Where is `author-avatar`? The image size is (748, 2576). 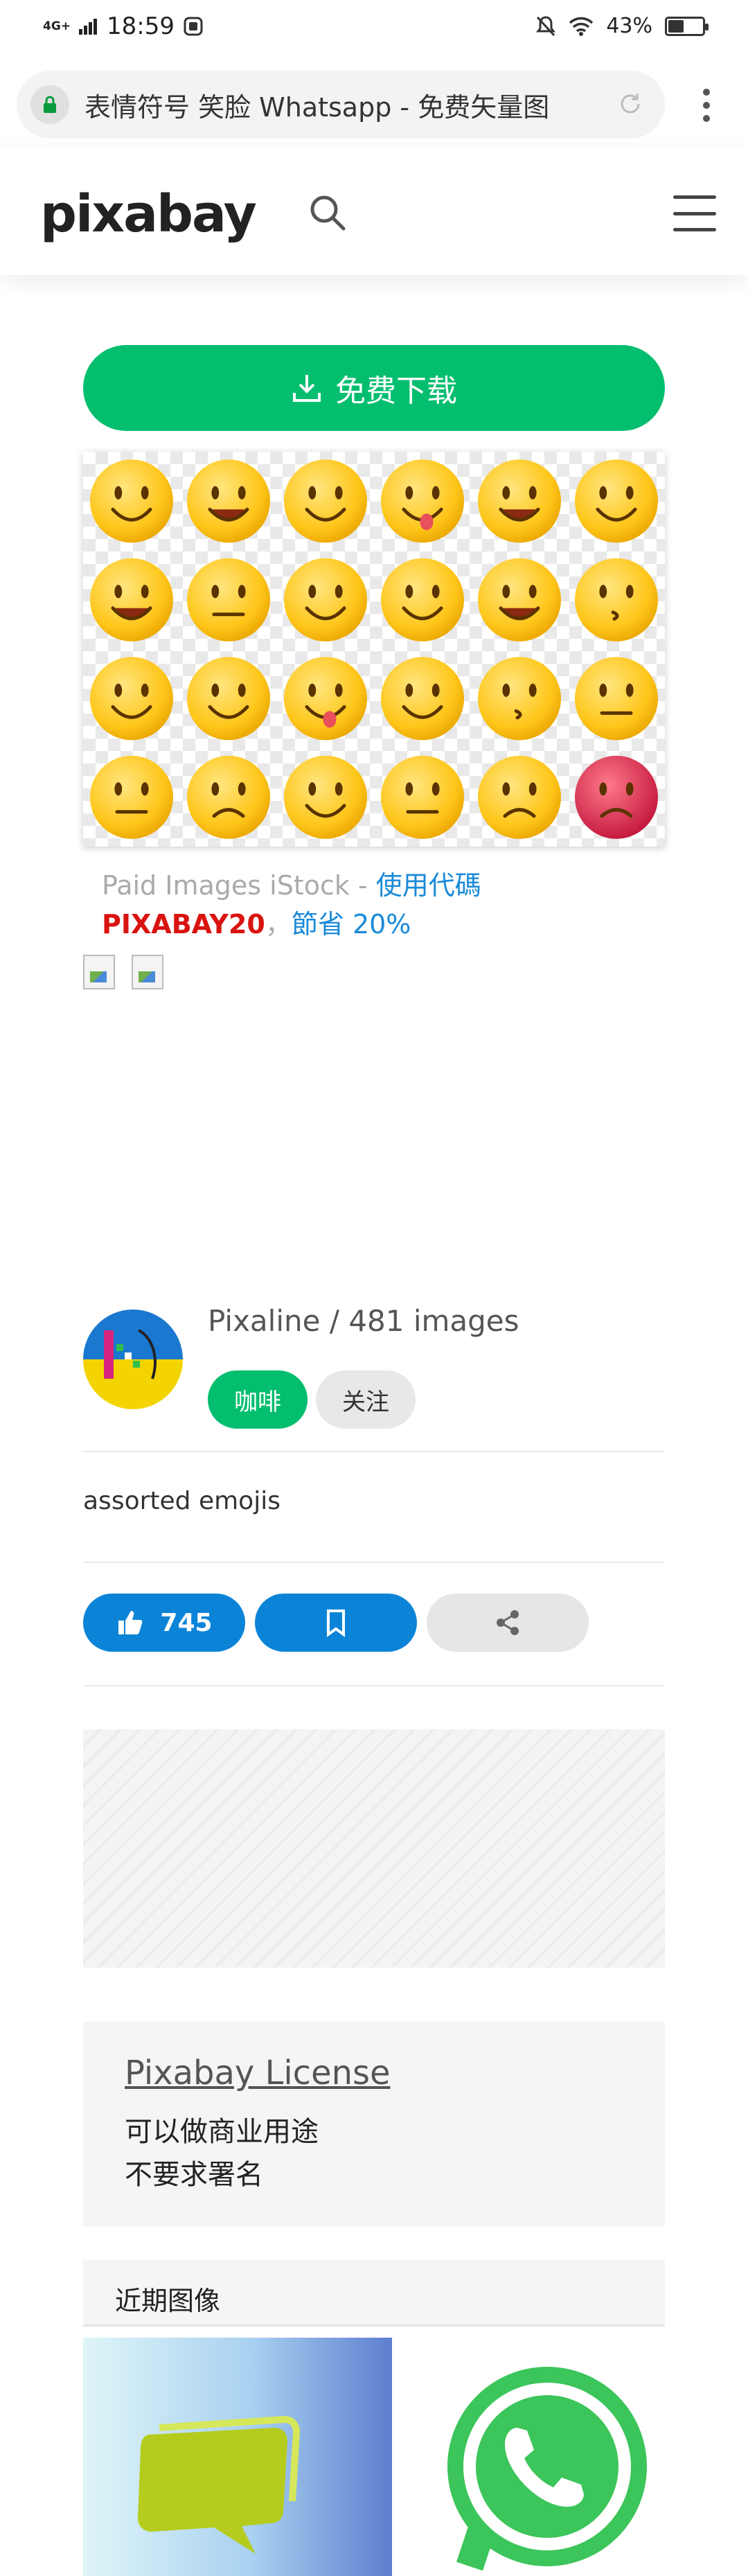
author-avatar is located at coordinates (133, 1359).